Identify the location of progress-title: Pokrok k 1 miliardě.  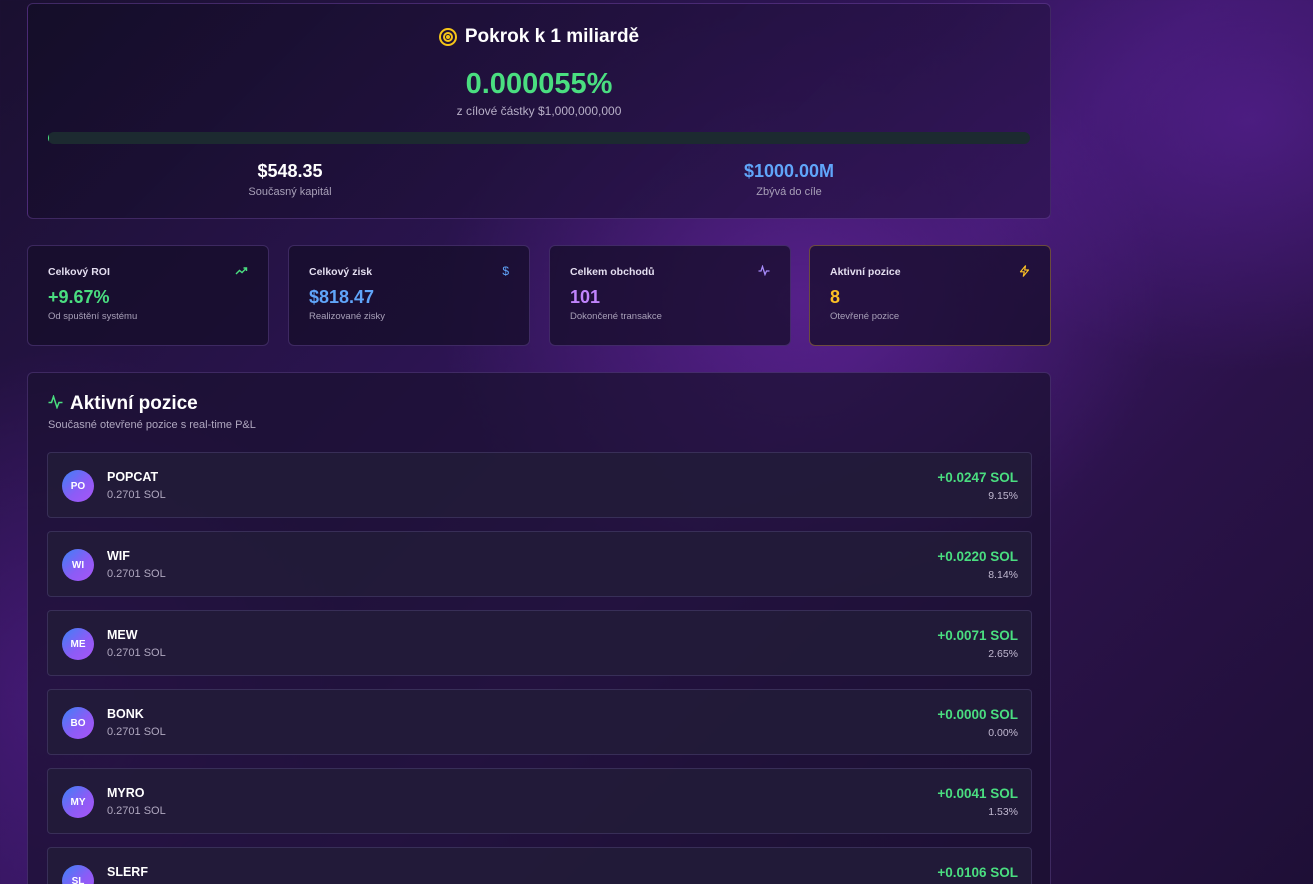
(552, 36).